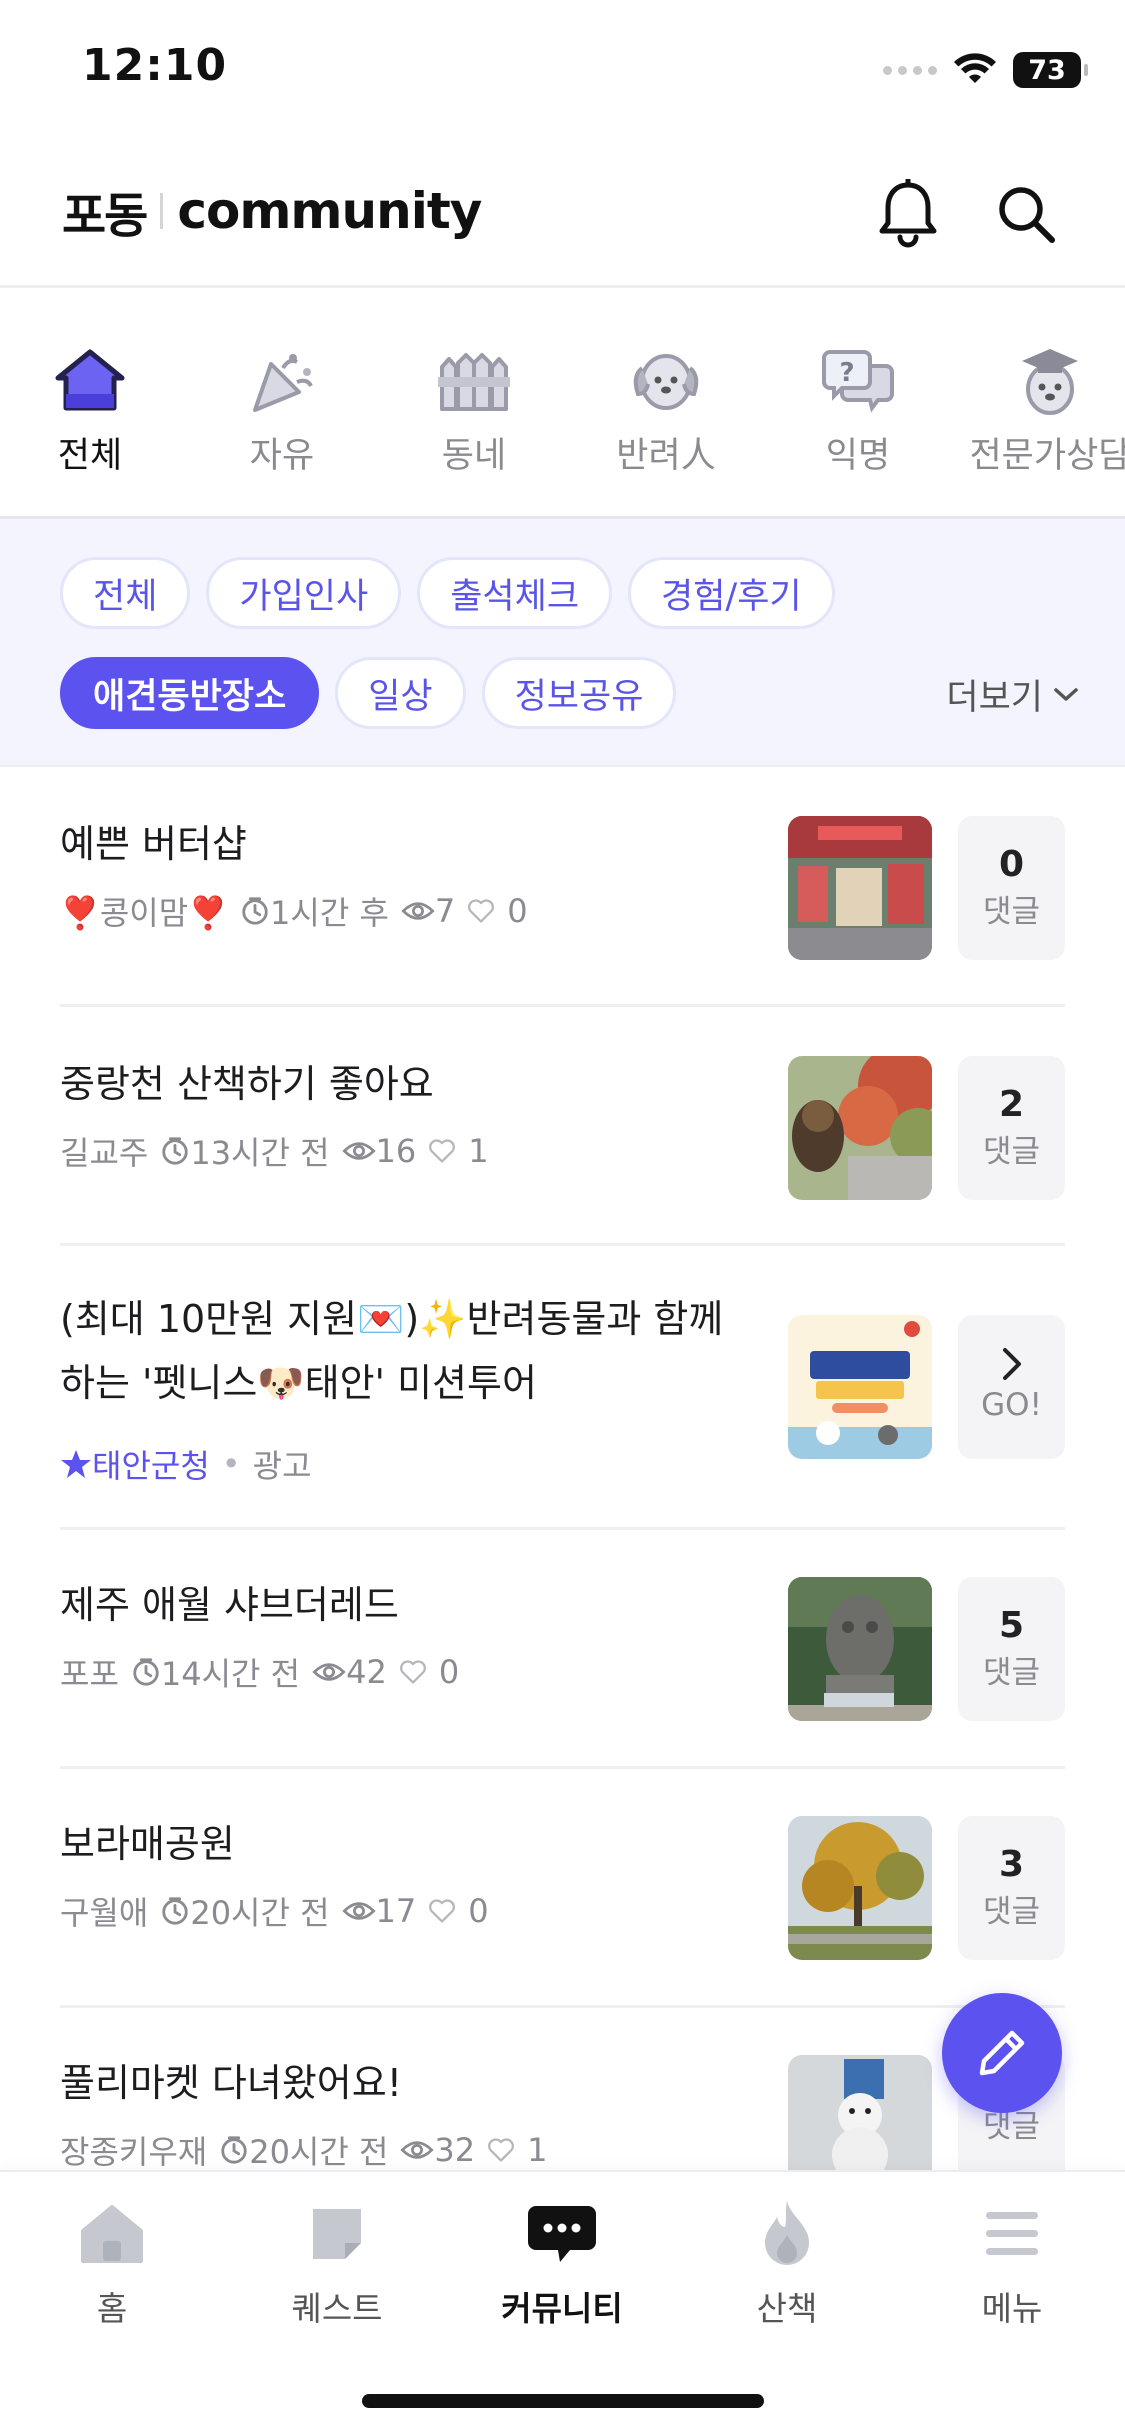 The height and width of the screenshot is (2436, 1125). Describe the element at coordinates (1039, 403) in the screenshot. I see `tab-expert: 전문가상담` at that location.